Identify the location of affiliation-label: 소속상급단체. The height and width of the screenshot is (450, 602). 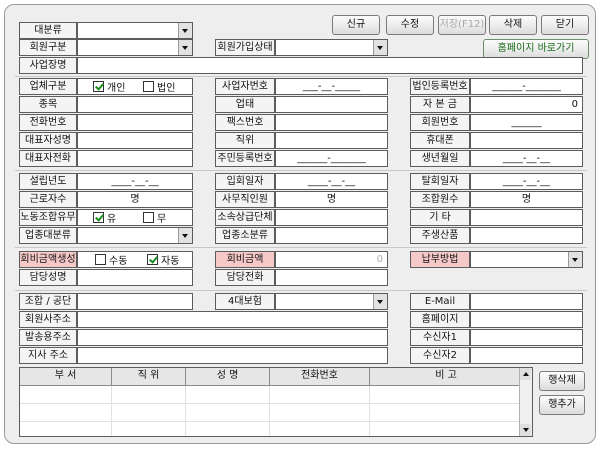
(245, 217).